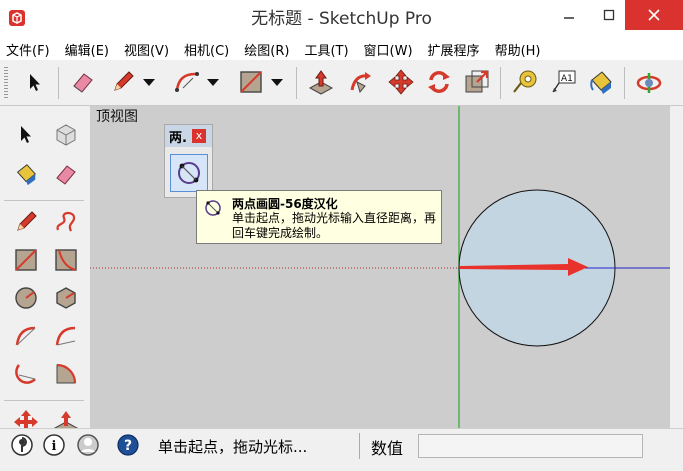 The width and height of the screenshot is (683, 471). I want to click on title-bar: 无标题 - SketchUp Pro, so click(341, 19).